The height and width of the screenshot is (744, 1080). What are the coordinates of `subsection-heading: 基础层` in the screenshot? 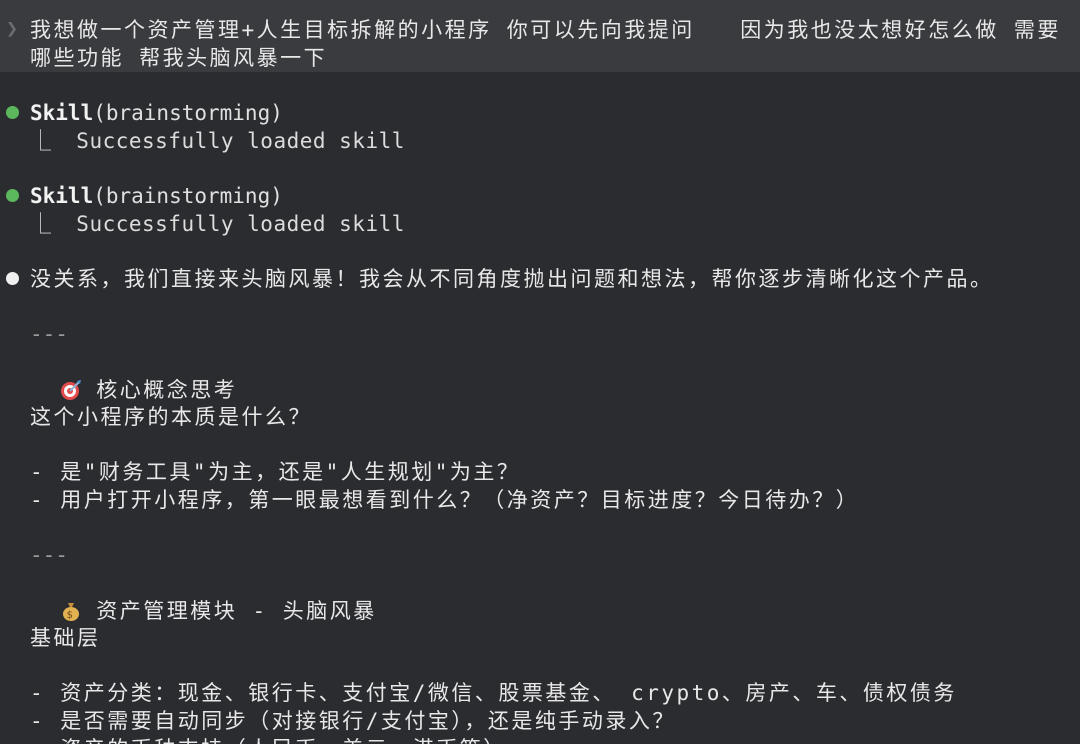 It's located at (65, 638).